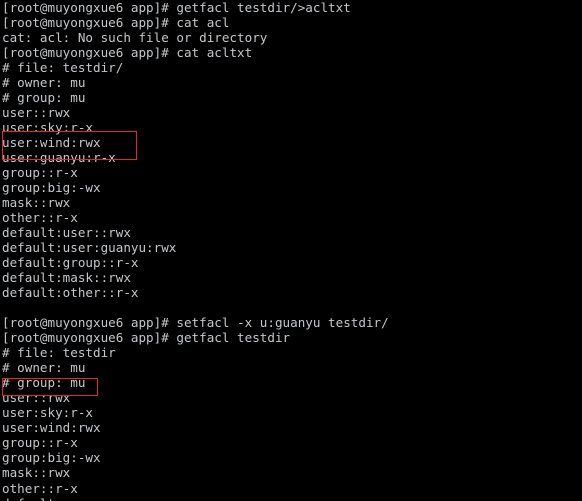 This screenshot has width=582, height=501. I want to click on terminal-line: [root@muyongxue6 app]# cat acl, so click(116, 23).